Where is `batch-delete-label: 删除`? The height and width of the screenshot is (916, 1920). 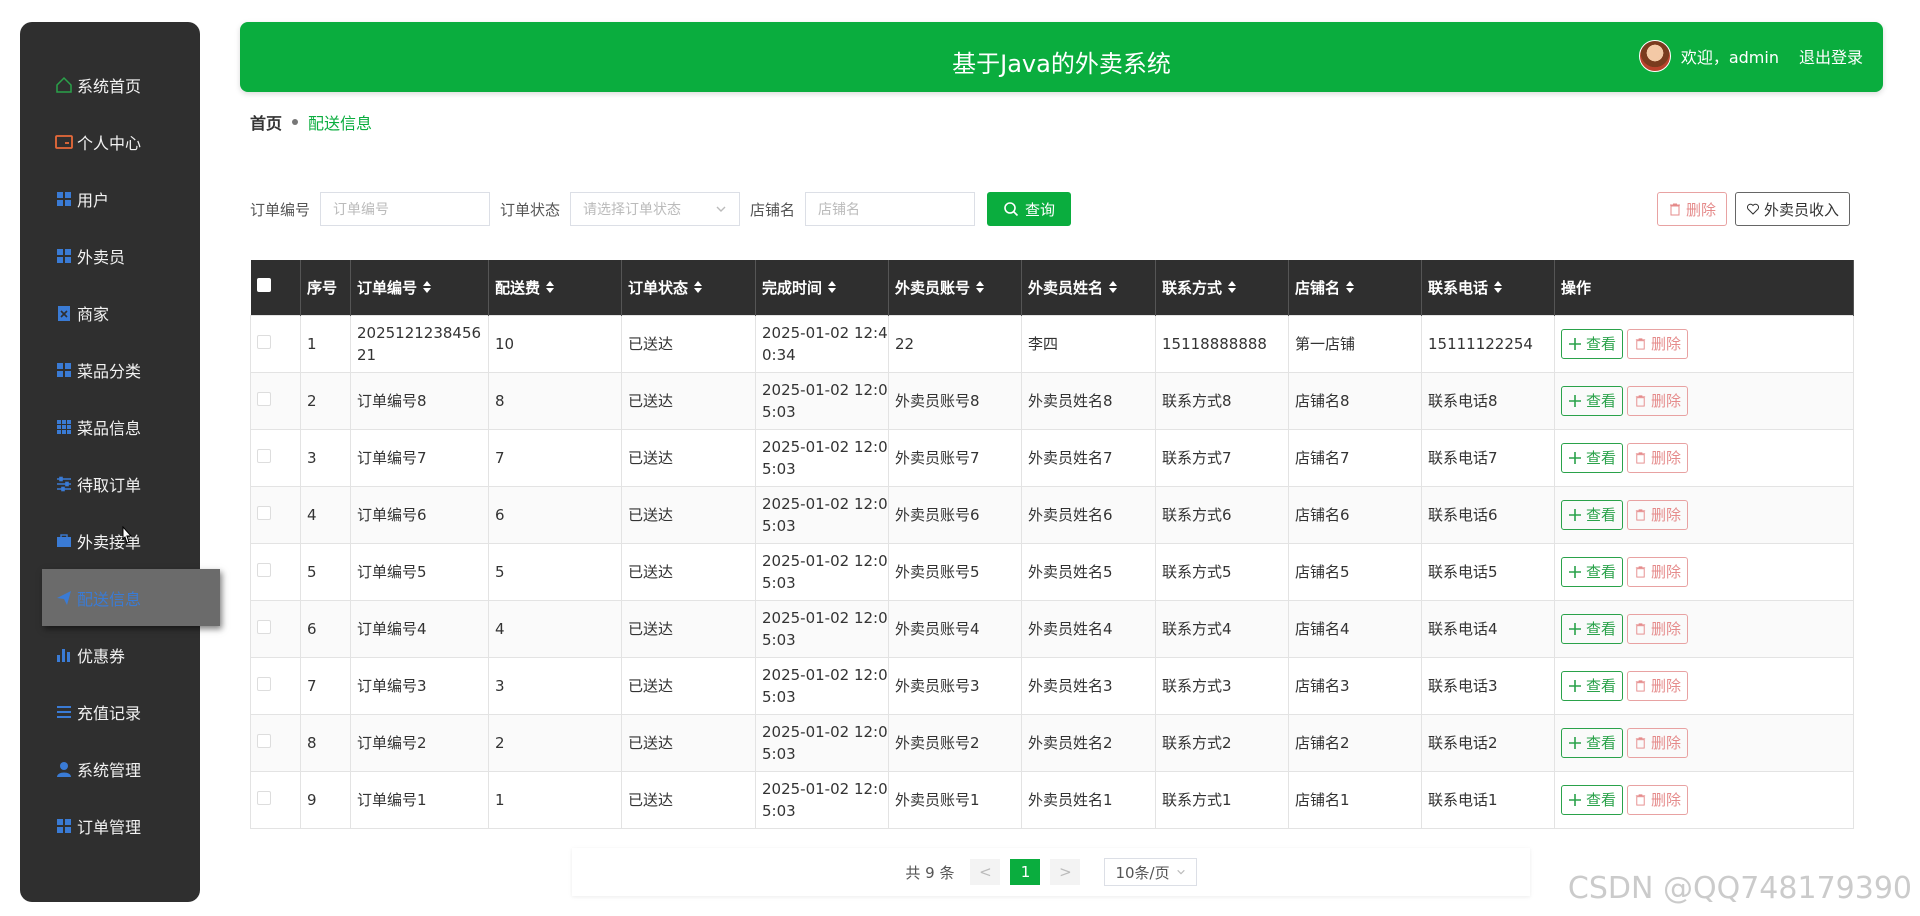
batch-delete-label: 删除 is located at coordinates (1700, 209).